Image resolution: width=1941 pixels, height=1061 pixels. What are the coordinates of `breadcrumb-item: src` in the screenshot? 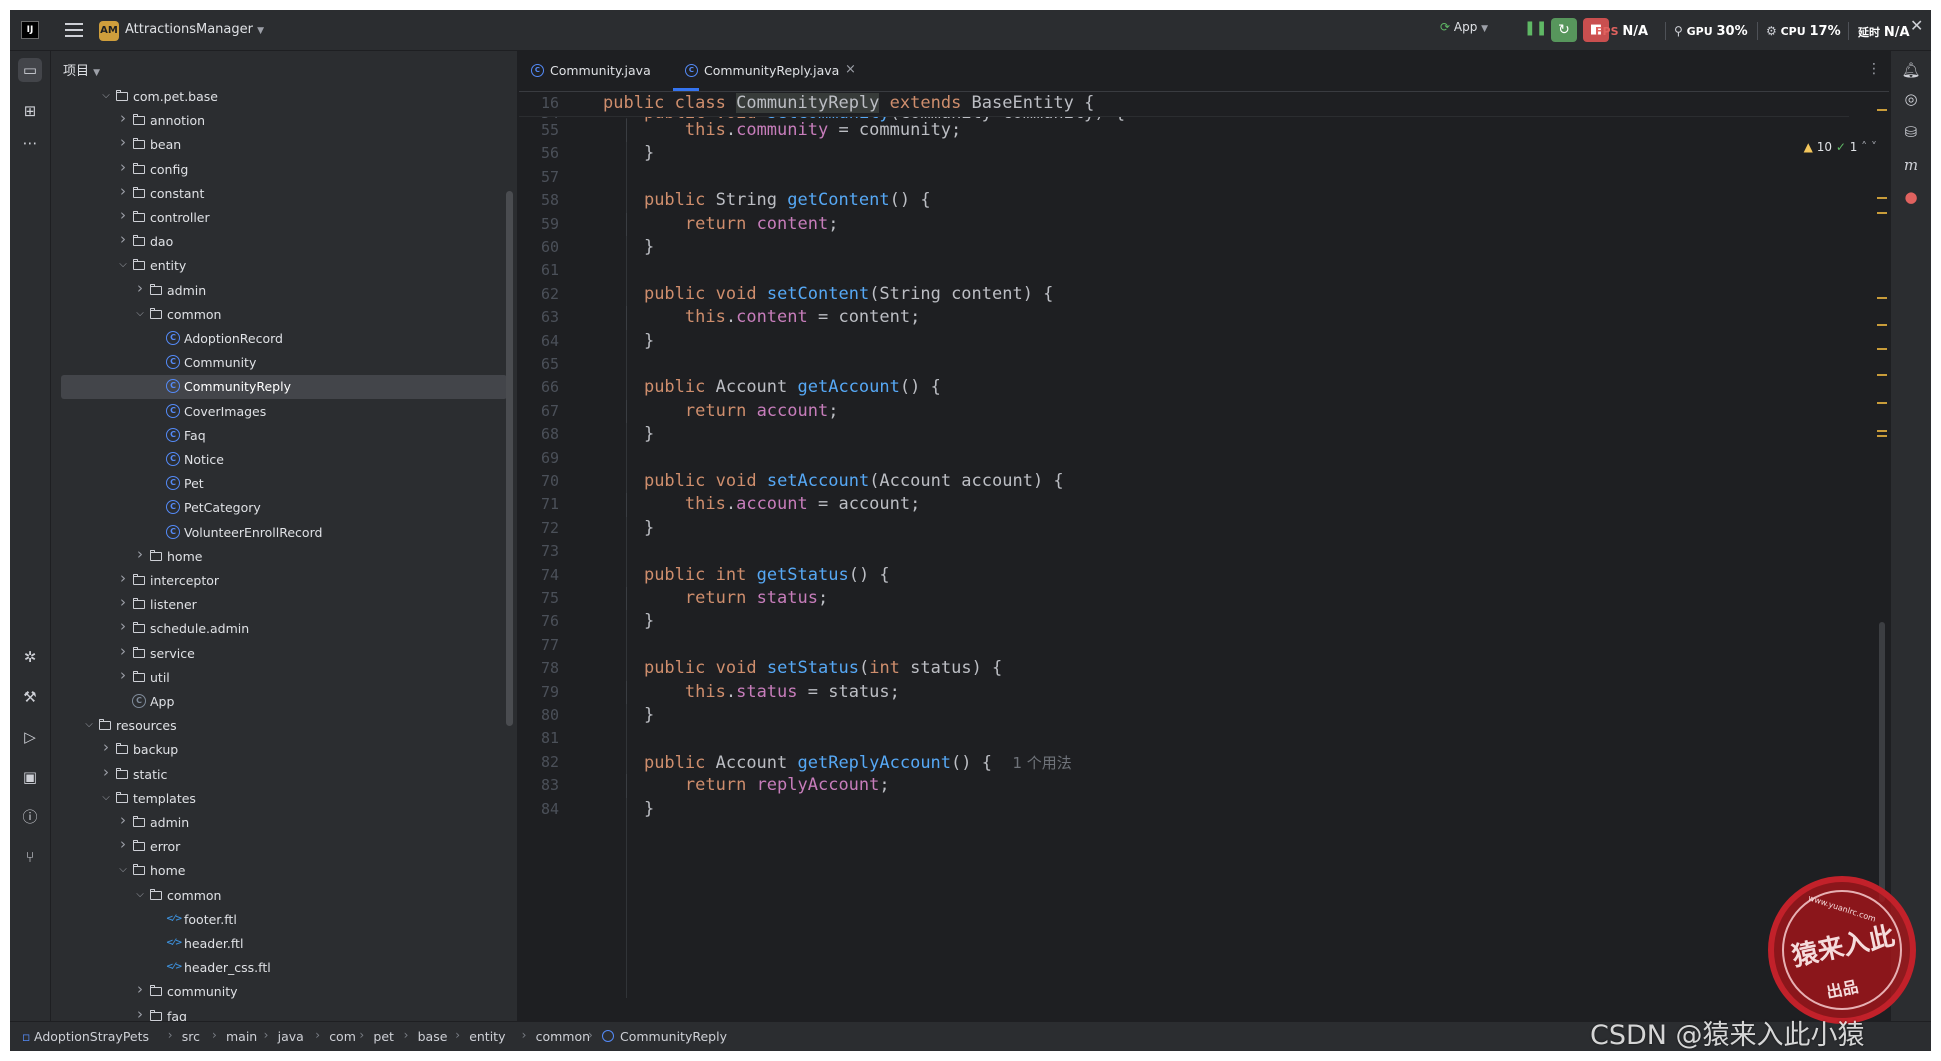 It's located at (191, 1036).